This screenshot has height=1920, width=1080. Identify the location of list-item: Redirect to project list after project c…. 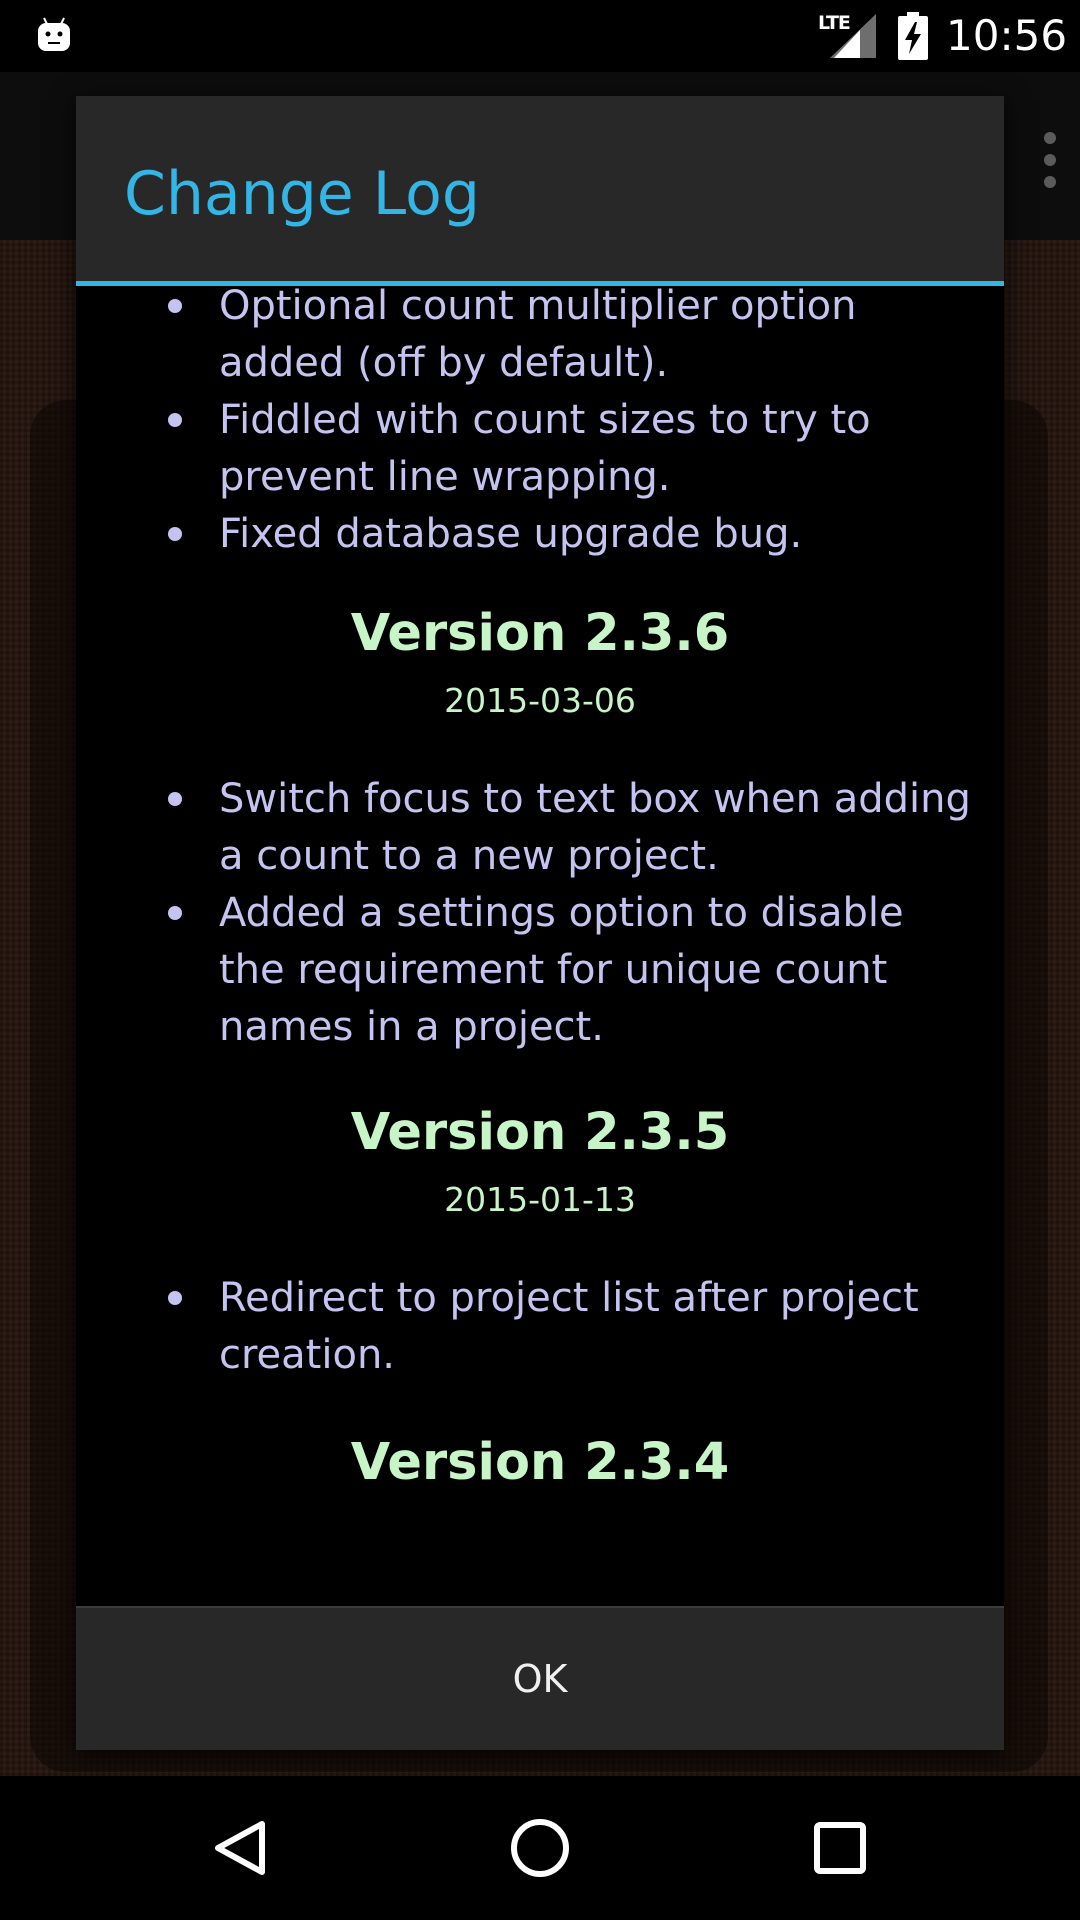
(540, 1327).